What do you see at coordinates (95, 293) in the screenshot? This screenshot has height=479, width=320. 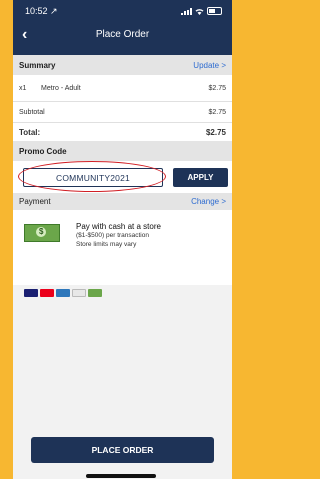 I see `cash-logo-icon` at bounding box center [95, 293].